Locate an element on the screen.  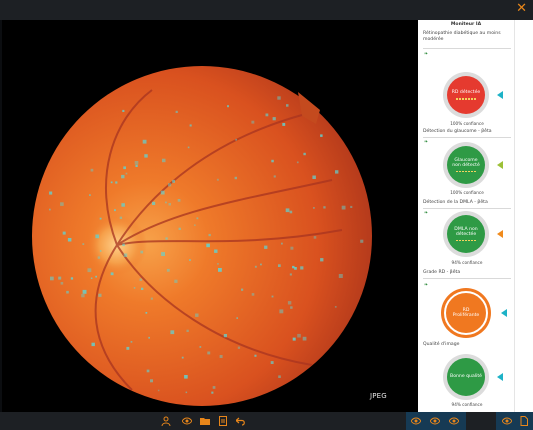
result-label-dr: RD détectée is located at coordinates (466, 93).